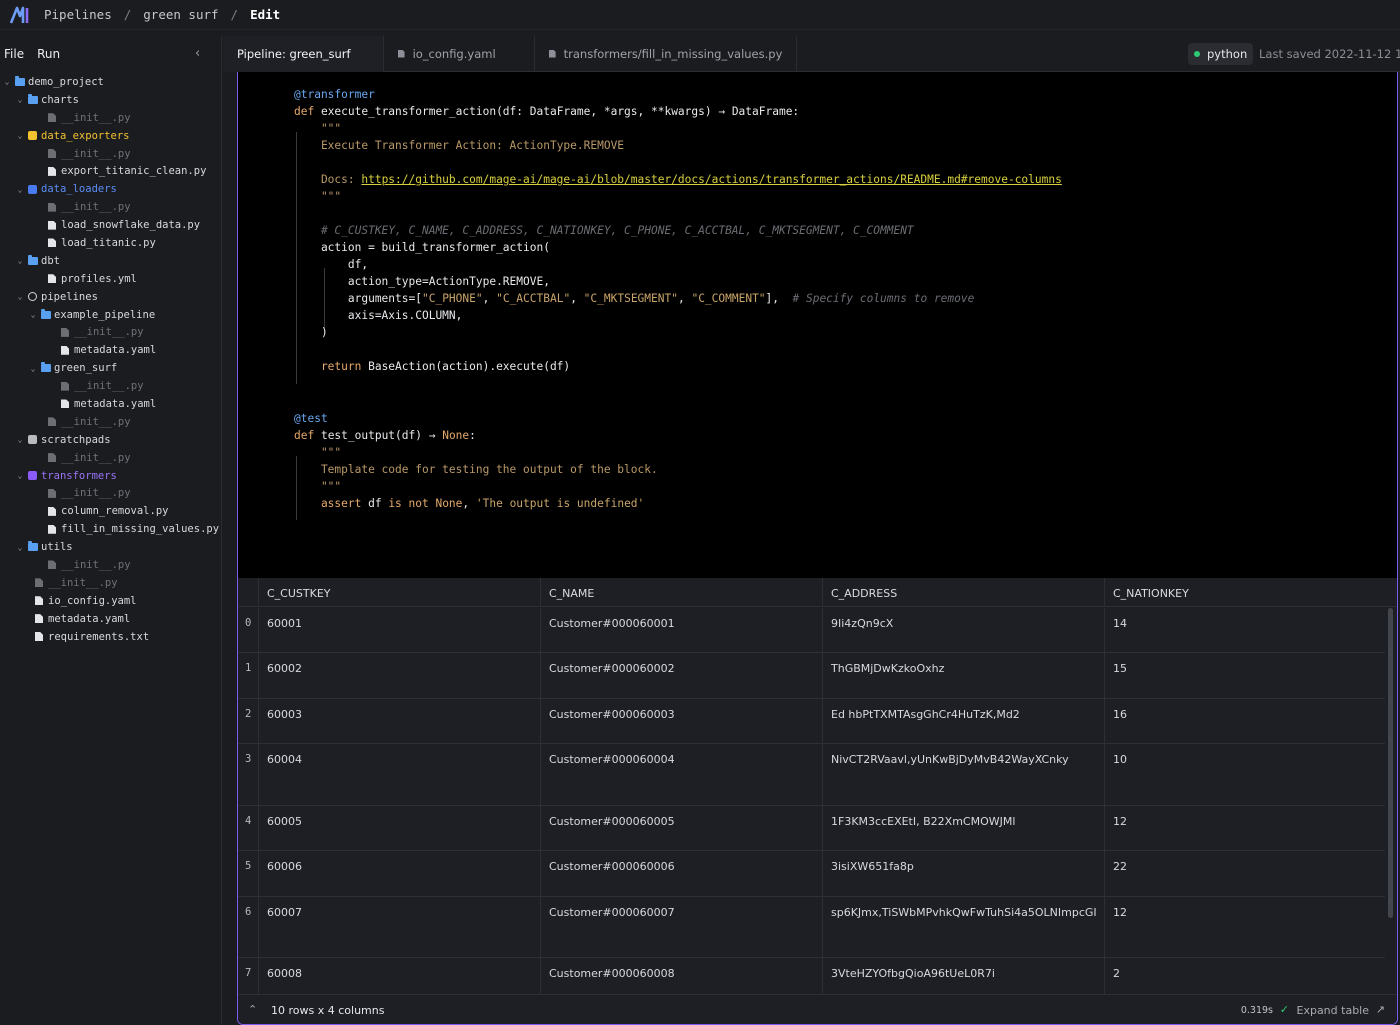 The image size is (1400, 1025). I want to click on tree-item: ⌄ charts, so click(110, 100).